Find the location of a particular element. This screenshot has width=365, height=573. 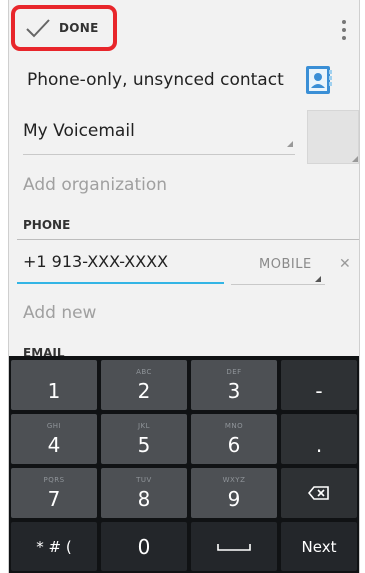

phone-number-field: +1 913-XXX-XXXX is located at coordinates (95, 261).